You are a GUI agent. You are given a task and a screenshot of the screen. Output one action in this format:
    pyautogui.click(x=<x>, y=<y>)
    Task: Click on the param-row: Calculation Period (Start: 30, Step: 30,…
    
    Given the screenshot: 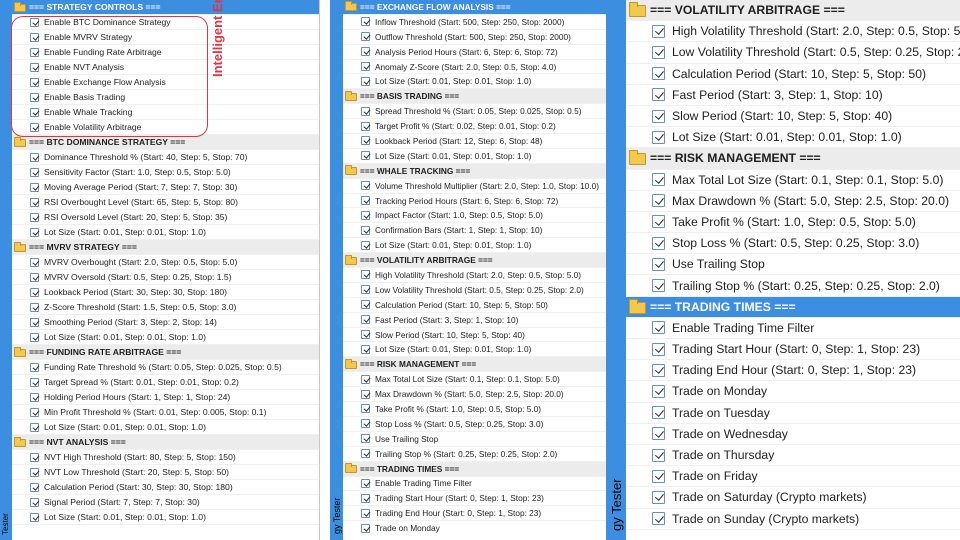 What is the action you would take?
    pyautogui.click(x=165, y=487)
    